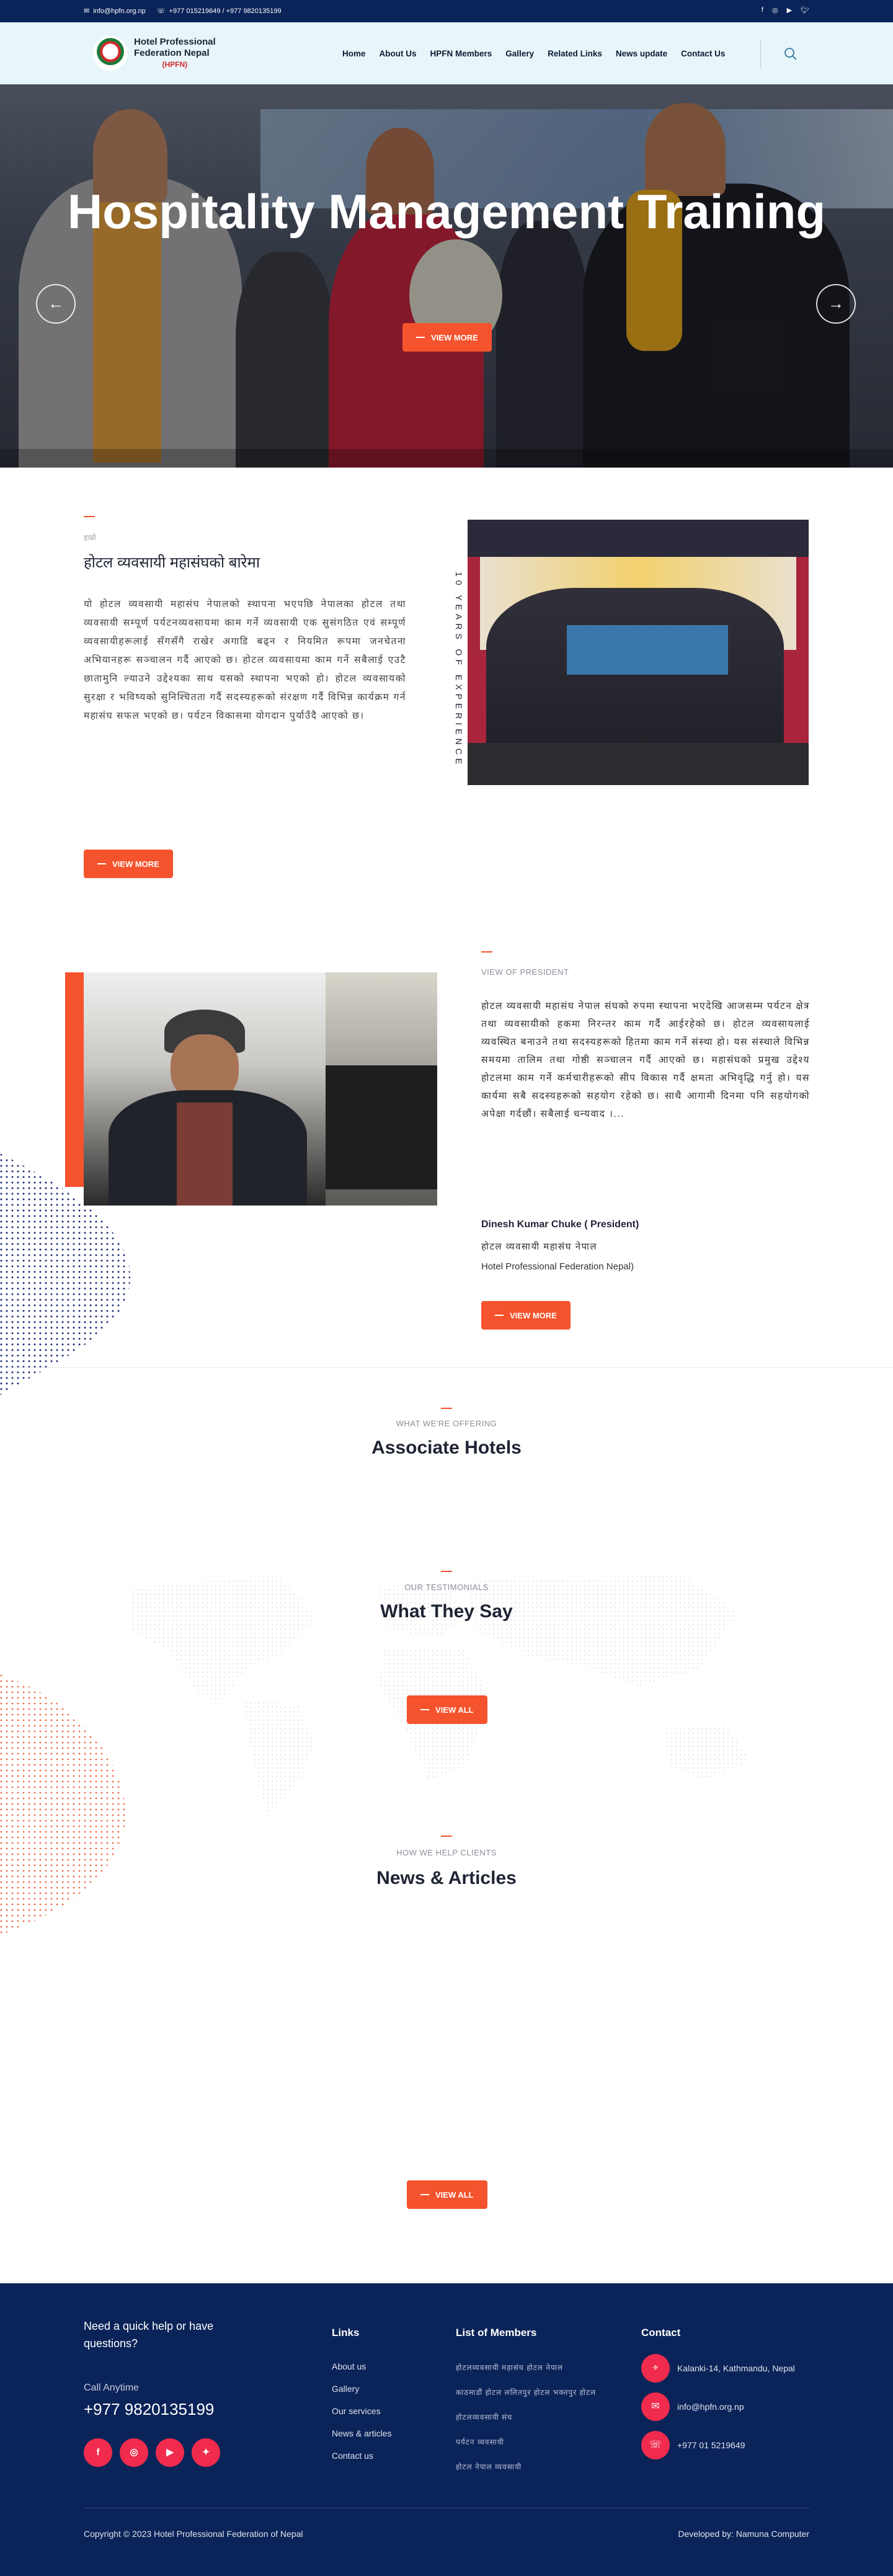  I want to click on testimonials-title: What They Say, so click(446, 1611).